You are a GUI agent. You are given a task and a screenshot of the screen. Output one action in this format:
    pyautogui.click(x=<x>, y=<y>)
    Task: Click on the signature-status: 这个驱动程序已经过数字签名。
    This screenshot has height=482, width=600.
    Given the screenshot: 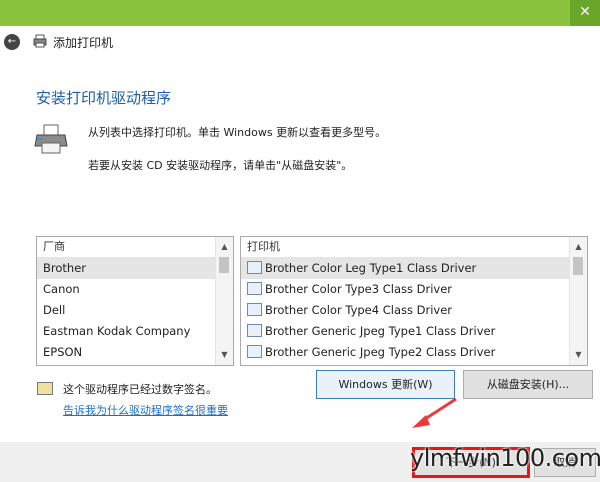 What is the action you would take?
    pyautogui.click(x=140, y=389)
    